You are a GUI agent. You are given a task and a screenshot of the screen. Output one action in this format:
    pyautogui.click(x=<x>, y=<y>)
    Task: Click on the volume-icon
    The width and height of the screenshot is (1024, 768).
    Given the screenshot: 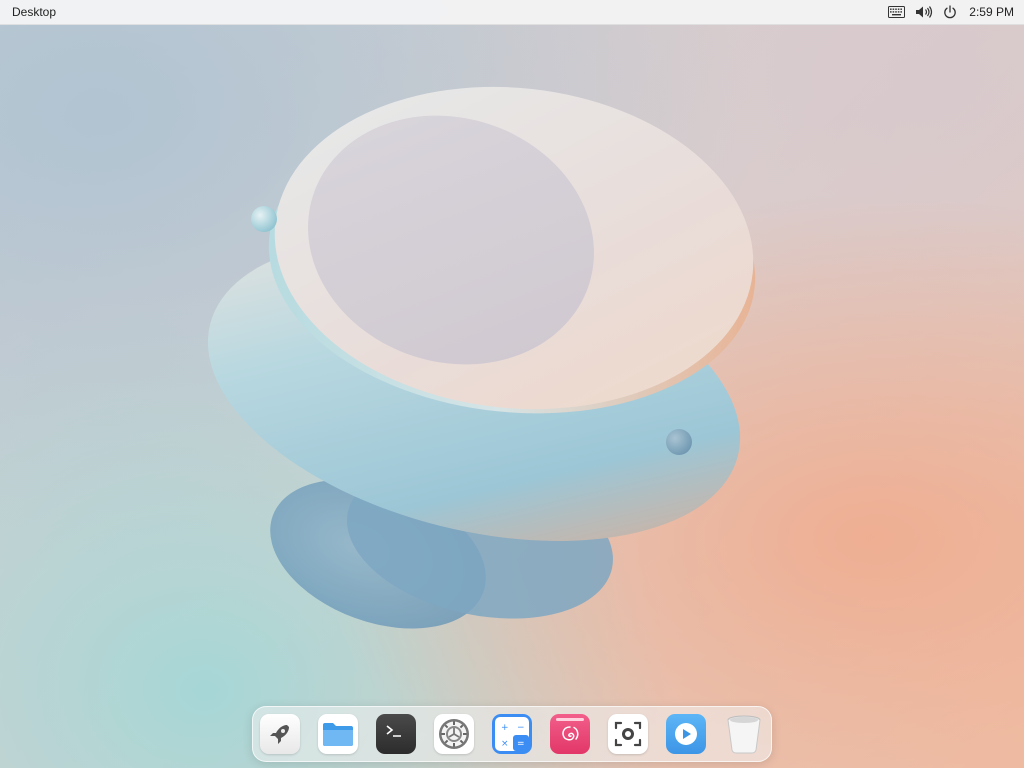 What is the action you would take?
    pyautogui.click(x=924, y=12)
    